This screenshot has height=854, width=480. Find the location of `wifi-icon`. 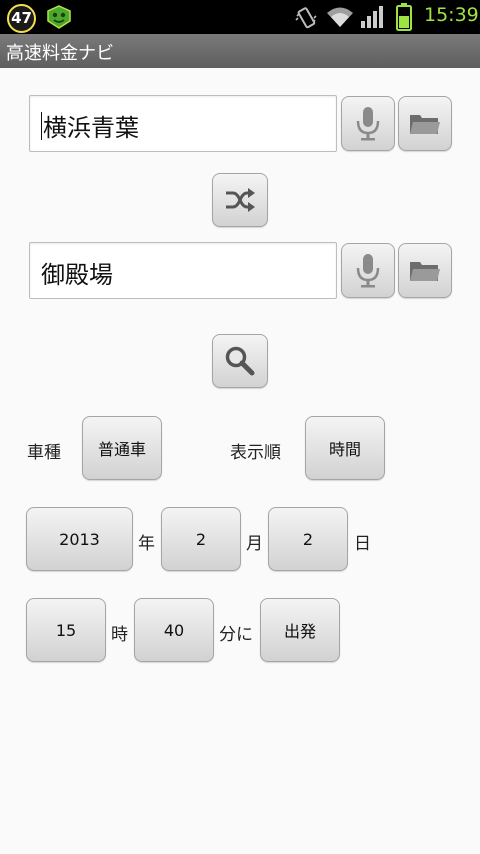

wifi-icon is located at coordinates (340, 17).